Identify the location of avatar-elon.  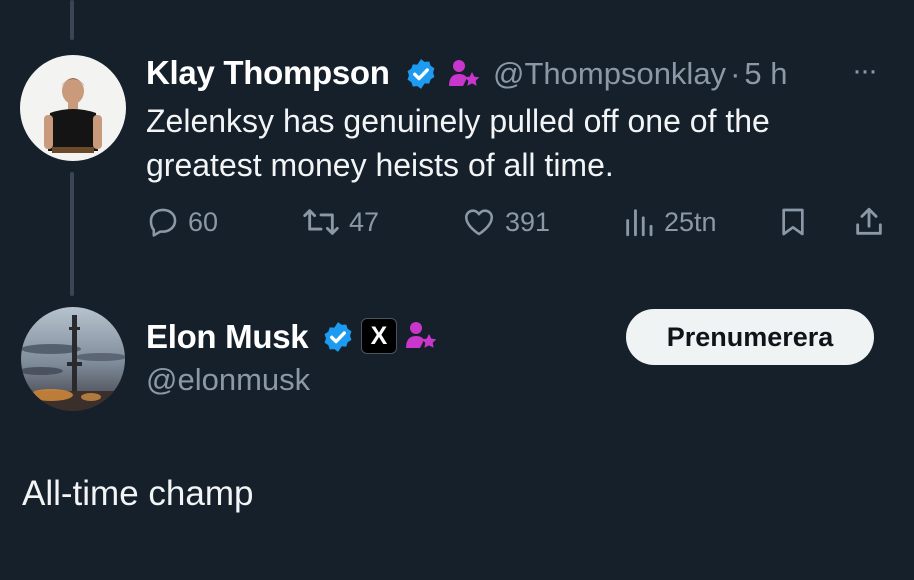
(73, 359).